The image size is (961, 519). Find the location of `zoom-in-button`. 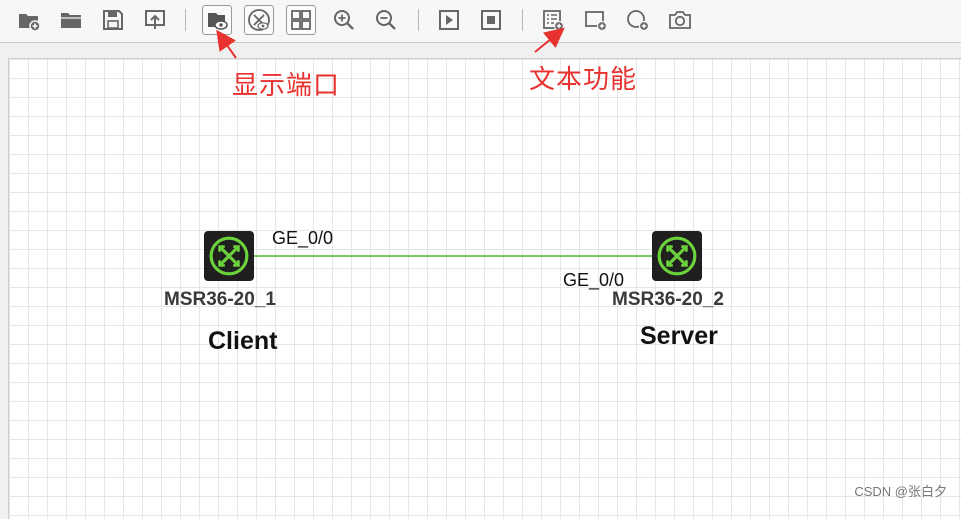

zoom-in-button is located at coordinates (344, 20).